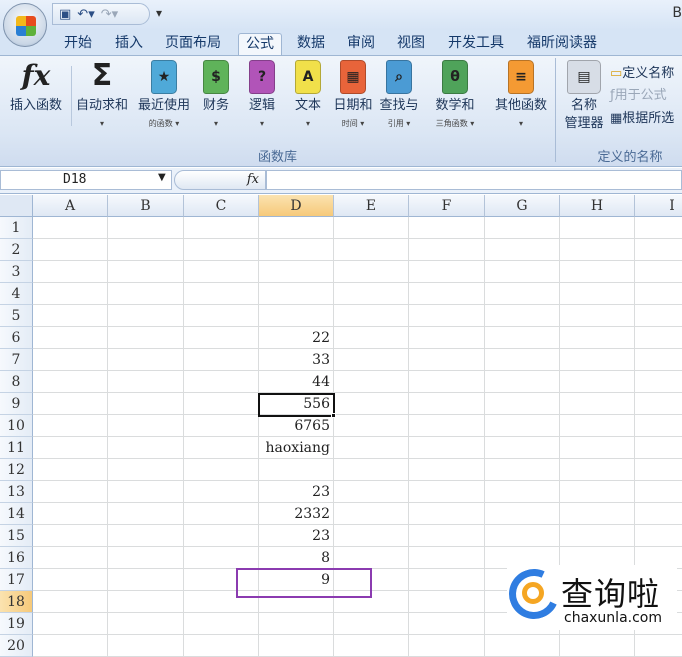  What do you see at coordinates (296, 492) in the screenshot?
I see `cell-D13: 23` at bounding box center [296, 492].